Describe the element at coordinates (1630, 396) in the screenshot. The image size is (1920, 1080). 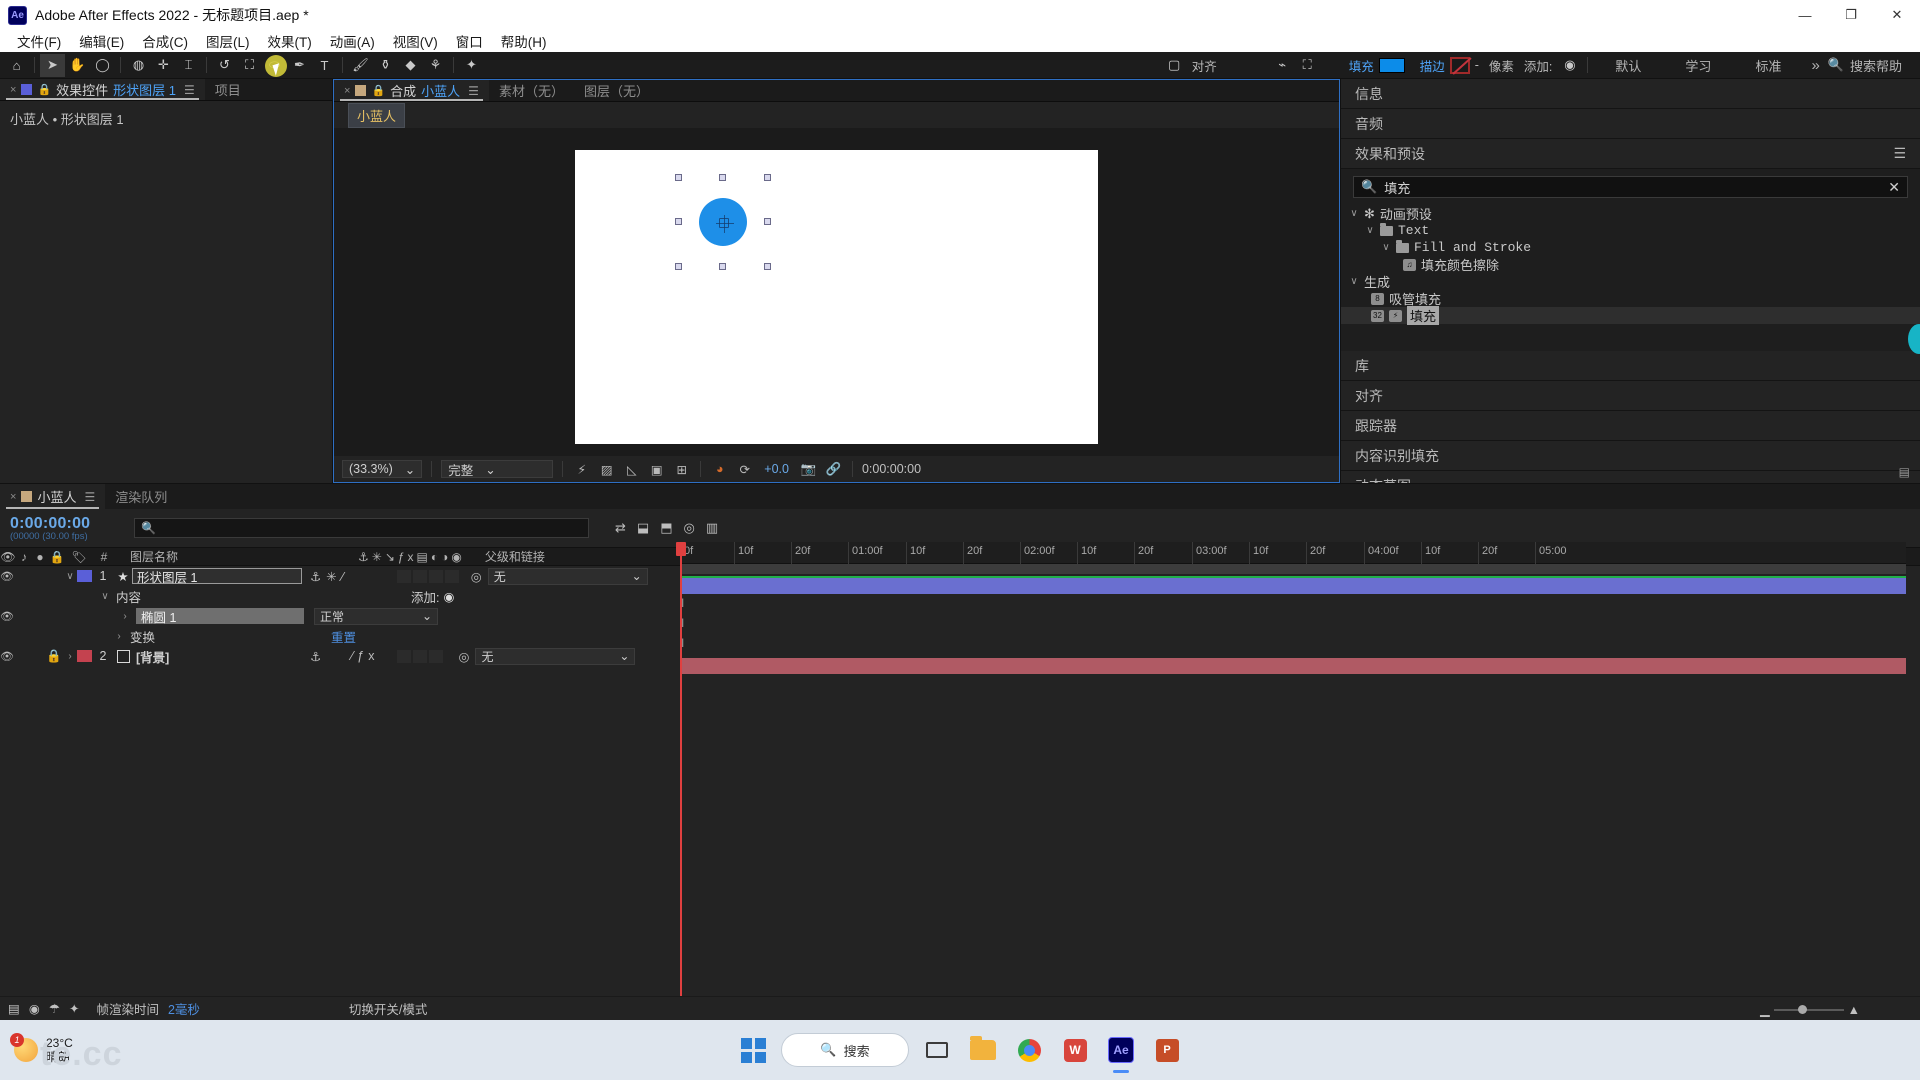
I see `panel-align: 对齐` at that location.